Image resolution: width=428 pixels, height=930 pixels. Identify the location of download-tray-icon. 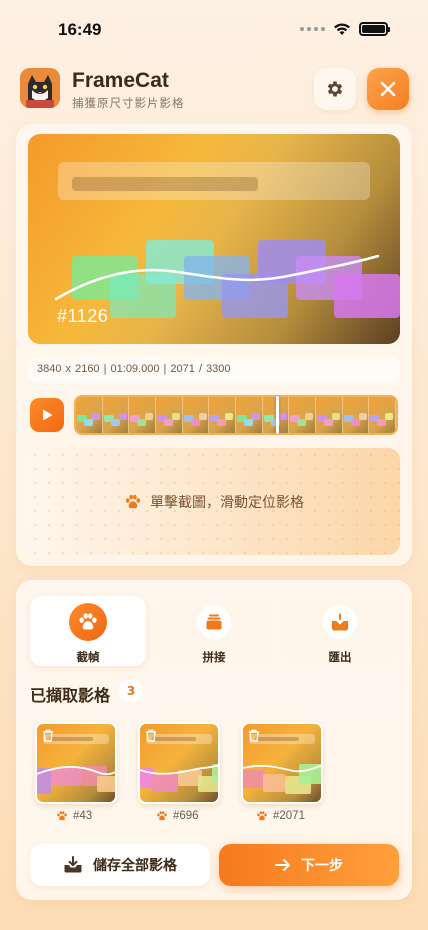
(73, 864).